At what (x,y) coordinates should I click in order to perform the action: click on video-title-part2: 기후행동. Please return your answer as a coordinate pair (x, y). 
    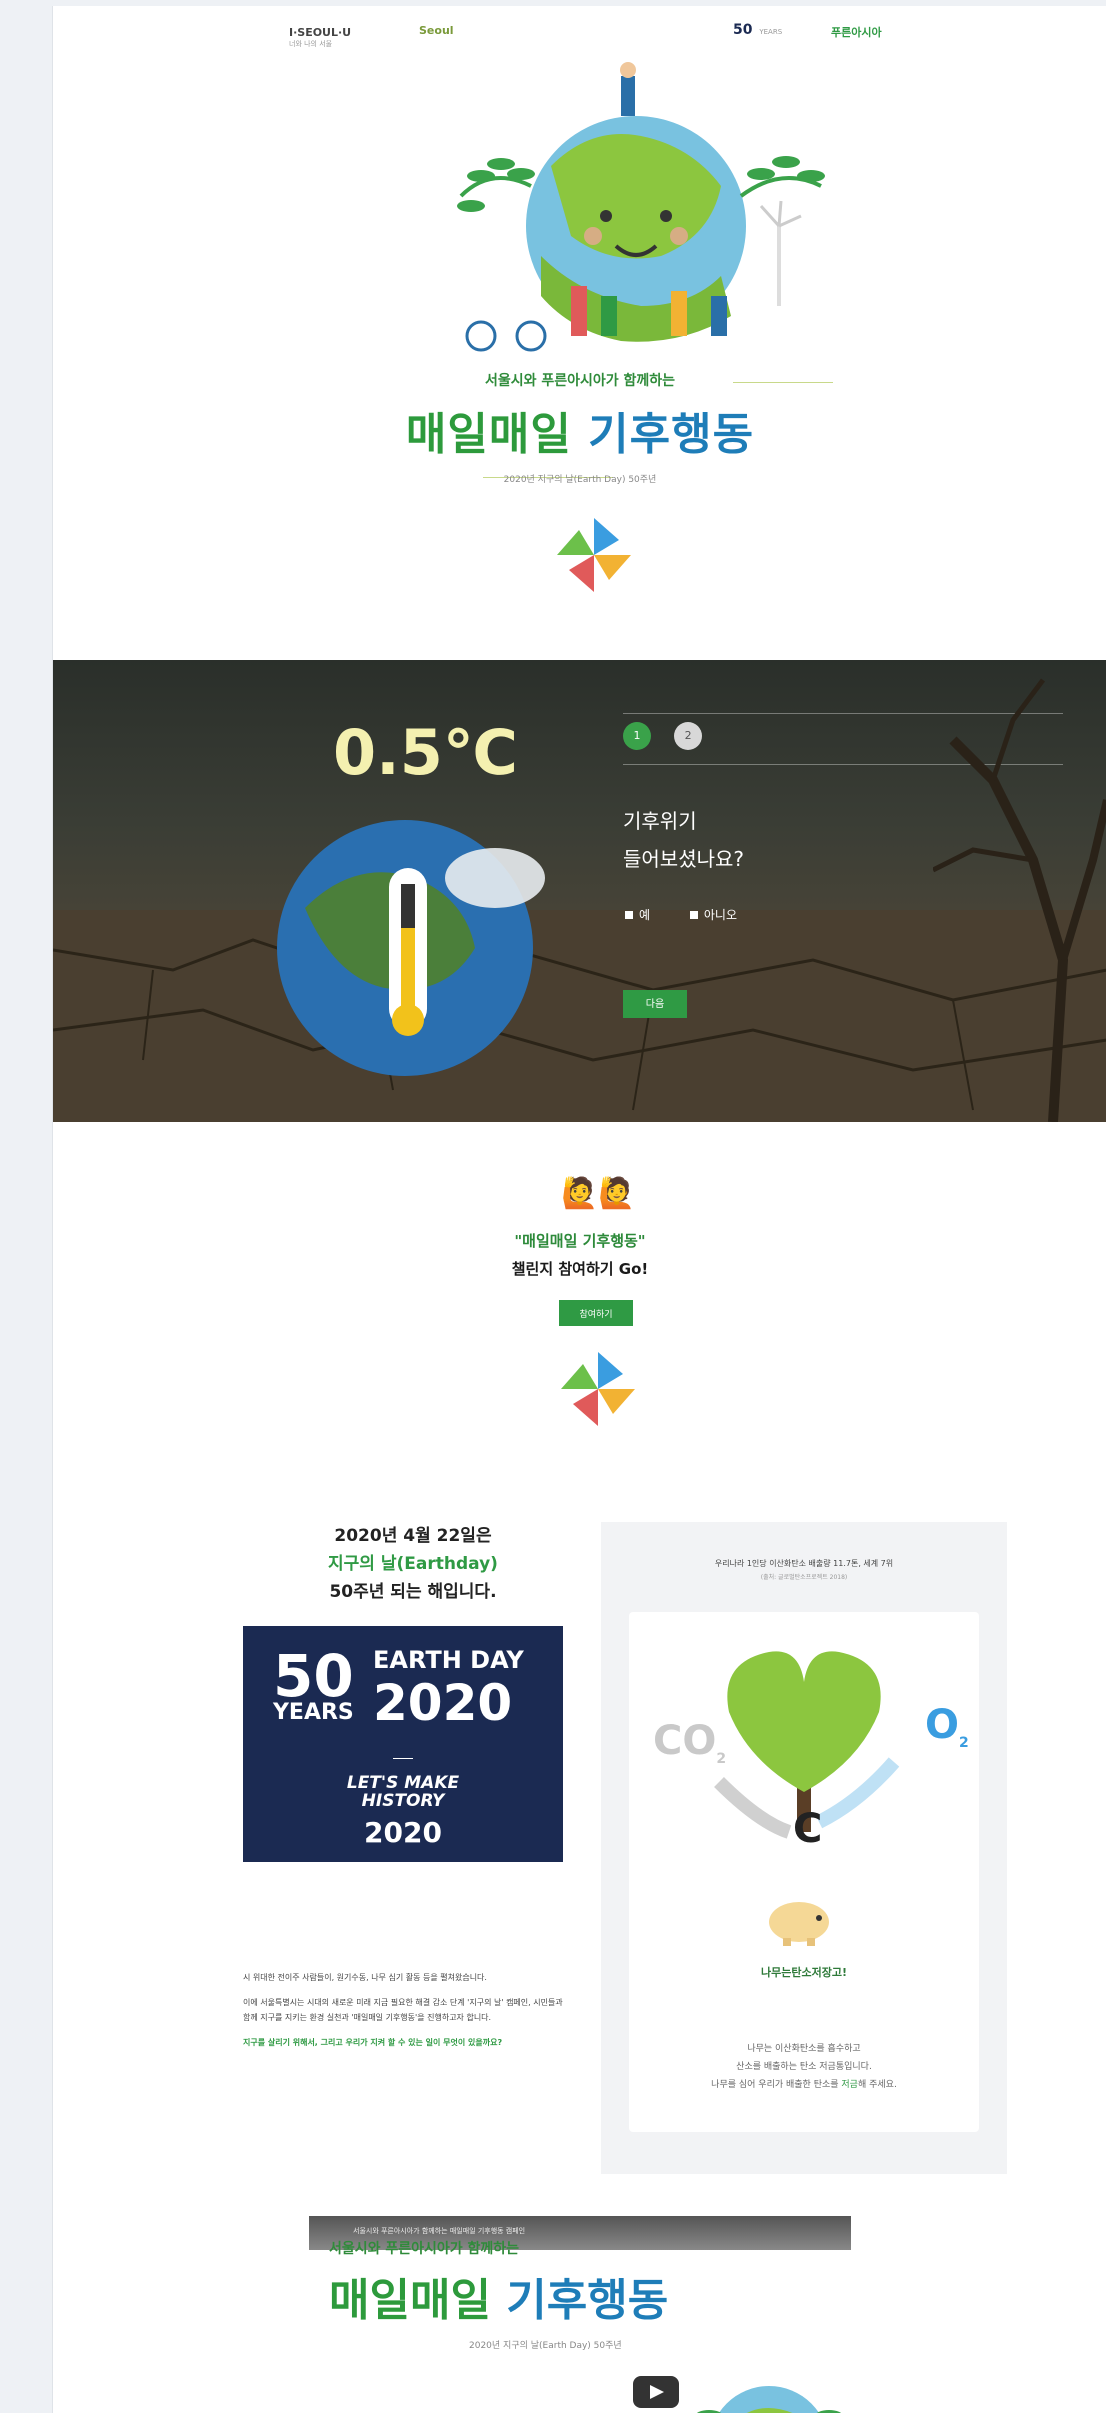
    Looking at the image, I should click on (587, 2300).